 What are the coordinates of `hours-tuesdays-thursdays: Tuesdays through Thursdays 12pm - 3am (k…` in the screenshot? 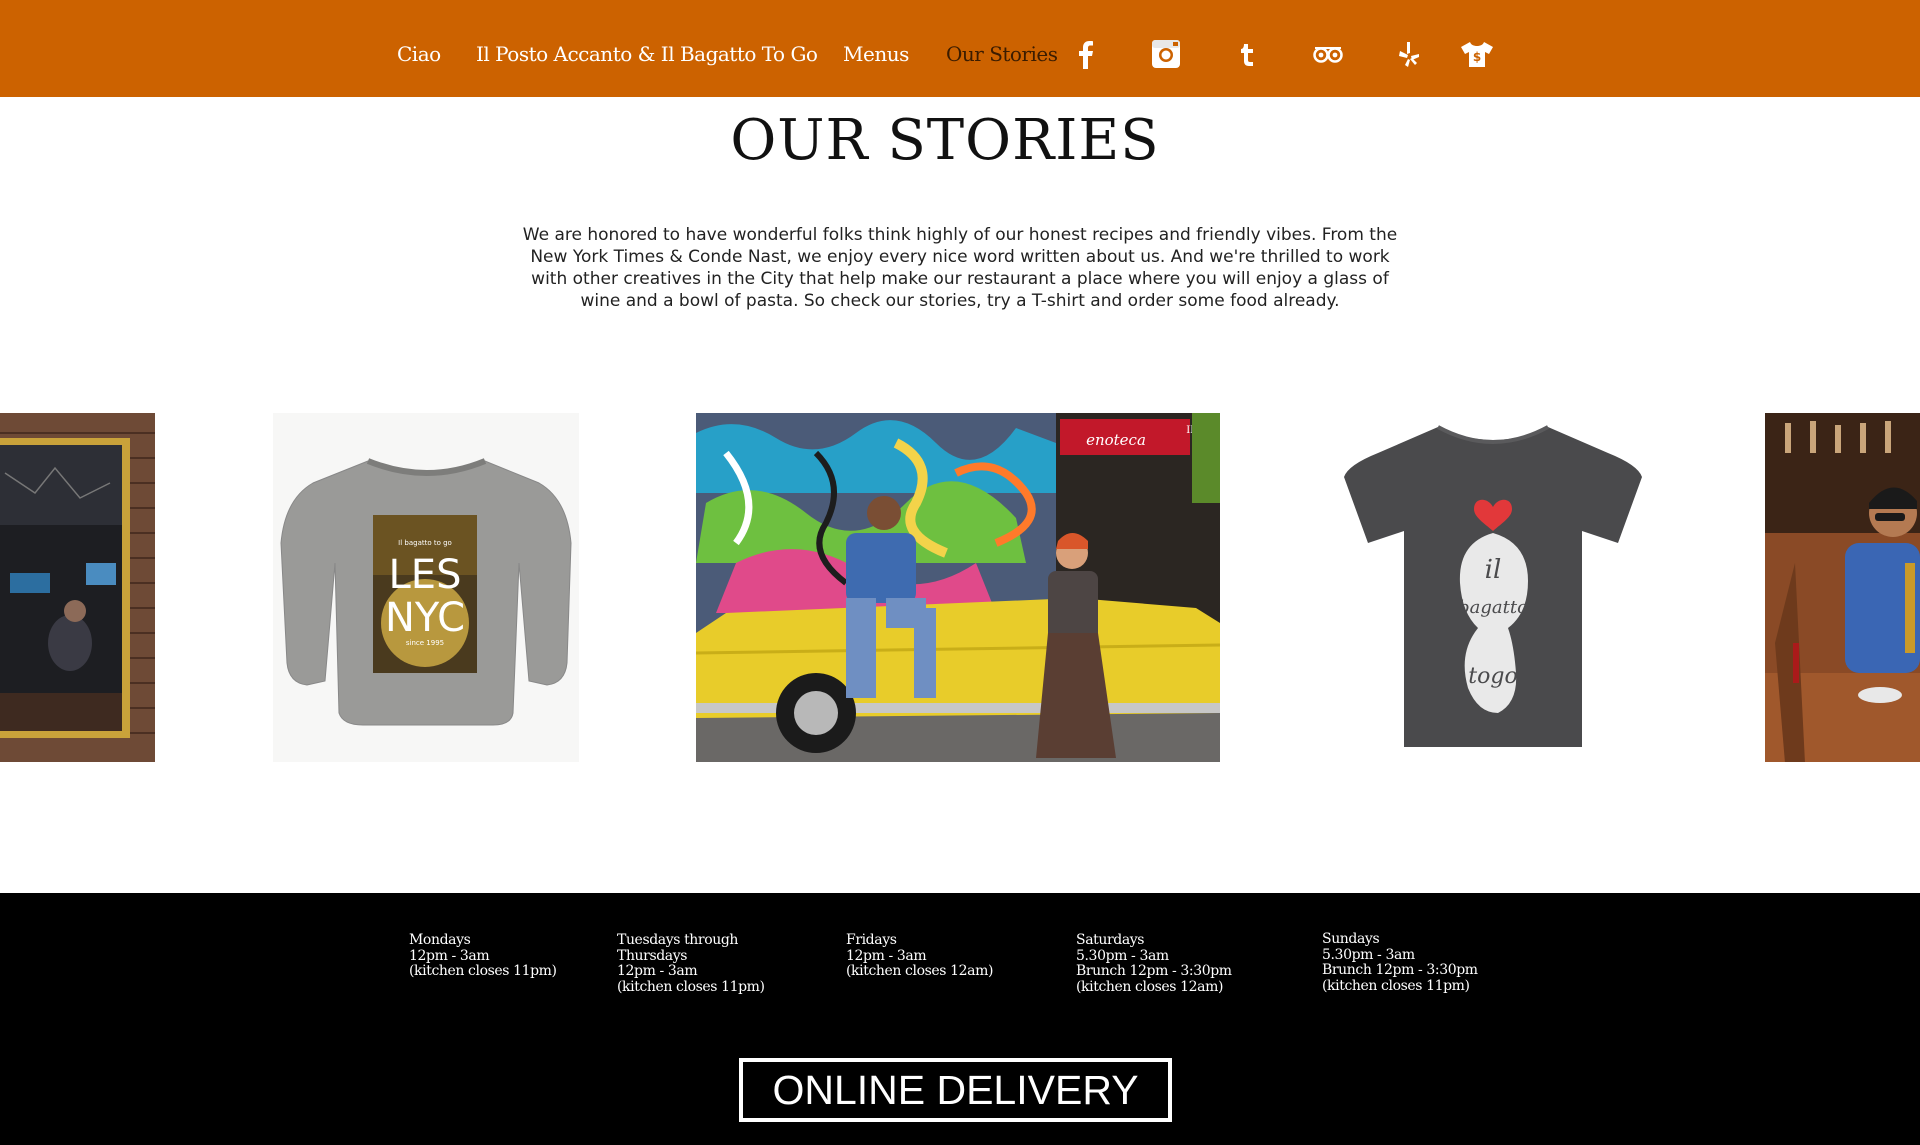 It's located at (691, 963).